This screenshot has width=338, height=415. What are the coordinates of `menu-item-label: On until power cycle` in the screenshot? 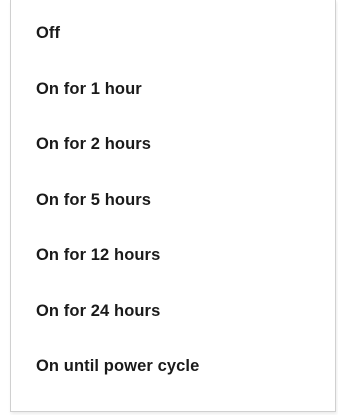 It's located at (118, 366).